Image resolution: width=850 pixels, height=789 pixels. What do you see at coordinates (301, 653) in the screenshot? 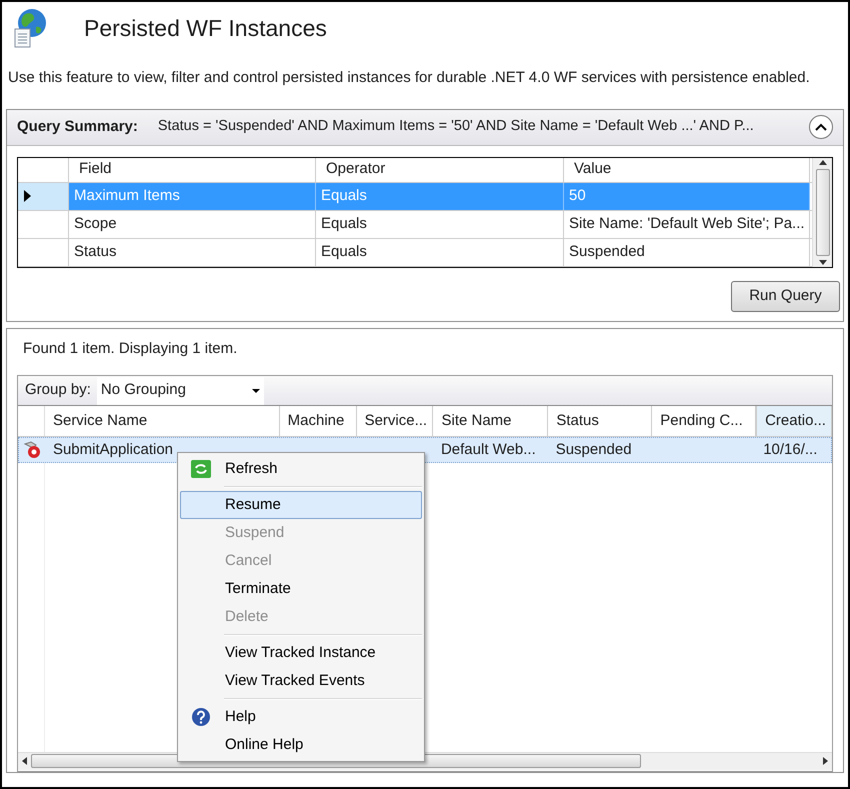
I see `menu-item: View Tracked Instance` at bounding box center [301, 653].